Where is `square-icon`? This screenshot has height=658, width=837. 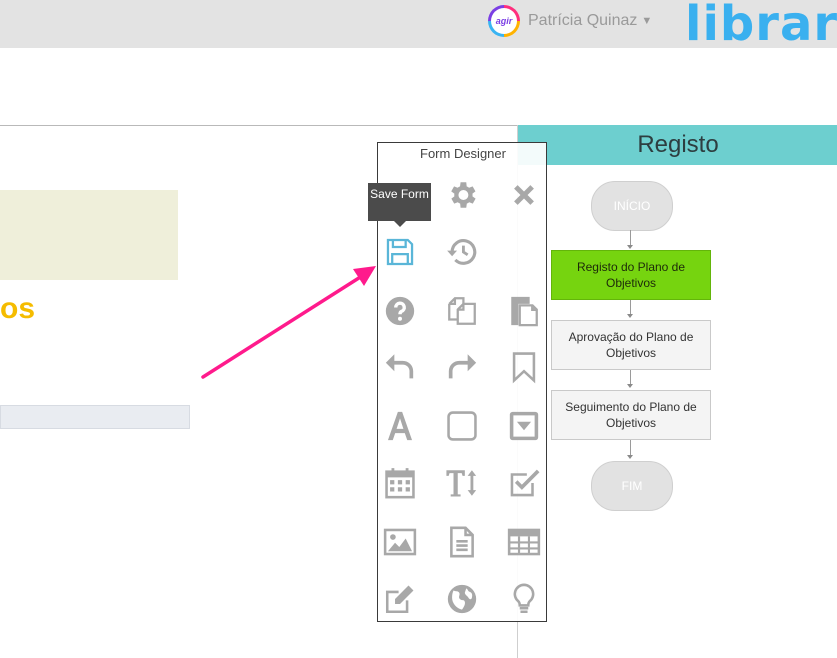 square-icon is located at coordinates (462, 426).